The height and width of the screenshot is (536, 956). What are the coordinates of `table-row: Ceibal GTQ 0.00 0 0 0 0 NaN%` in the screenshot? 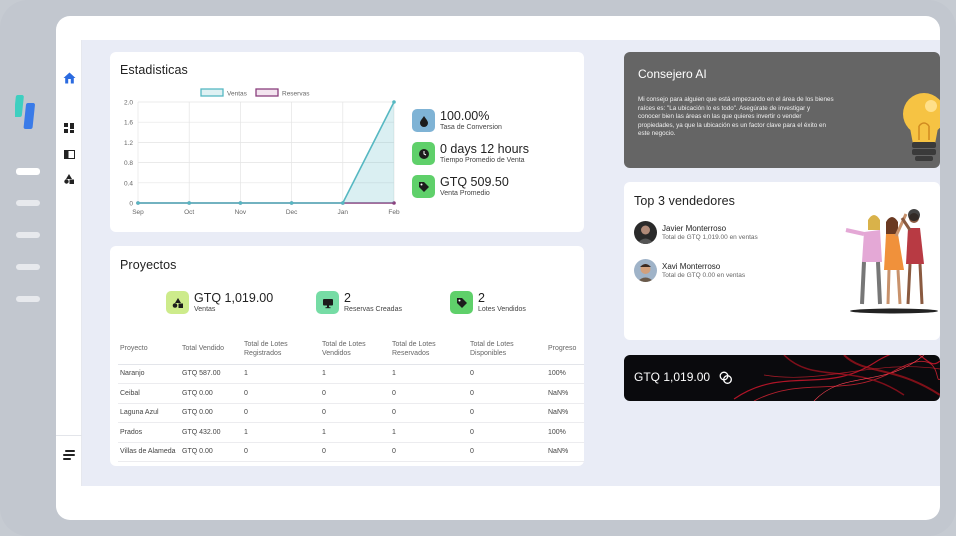 It's located at (351, 393).